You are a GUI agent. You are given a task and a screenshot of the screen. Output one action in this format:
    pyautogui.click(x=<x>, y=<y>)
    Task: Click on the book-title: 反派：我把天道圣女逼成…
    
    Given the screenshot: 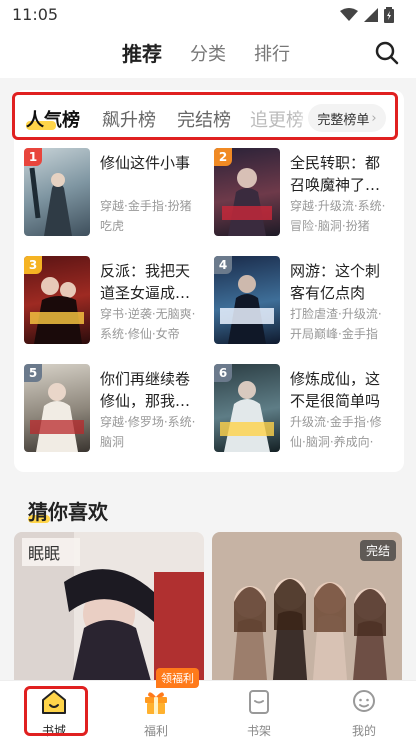 What is the action you would take?
    pyautogui.click(x=145, y=282)
    